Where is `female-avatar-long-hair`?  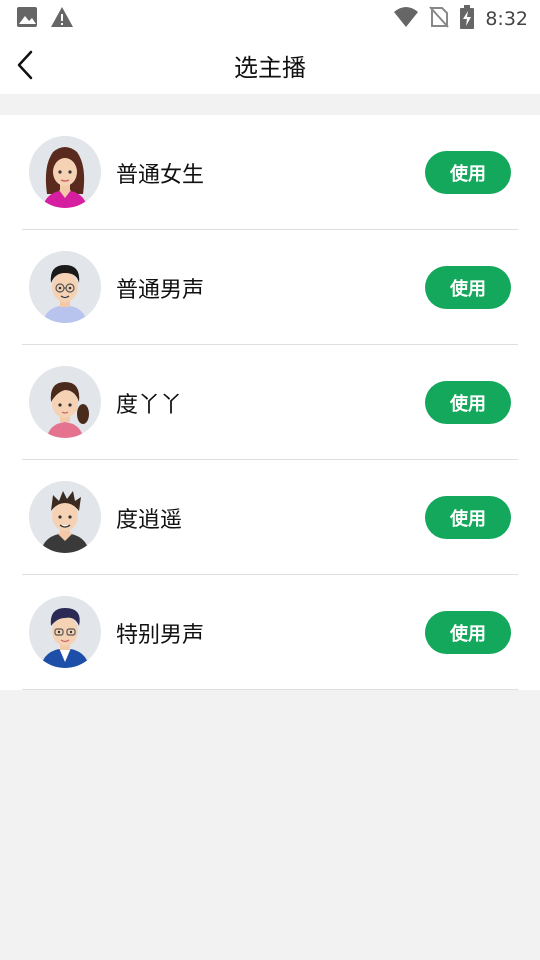 female-avatar-long-hair is located at coordinates (65, 172).